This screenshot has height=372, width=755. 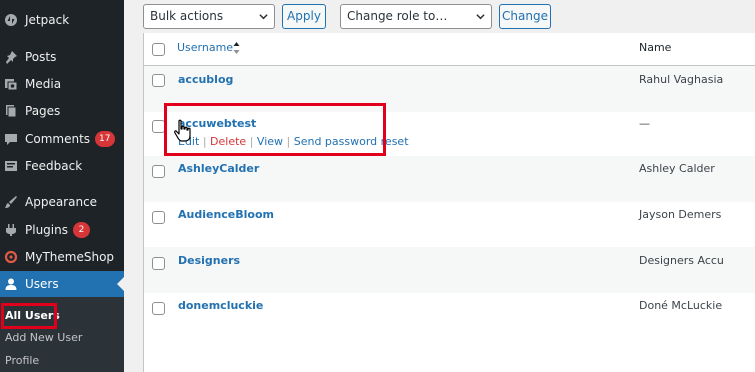 I want to click on row-highlight-box, so click(x=275, y=129).